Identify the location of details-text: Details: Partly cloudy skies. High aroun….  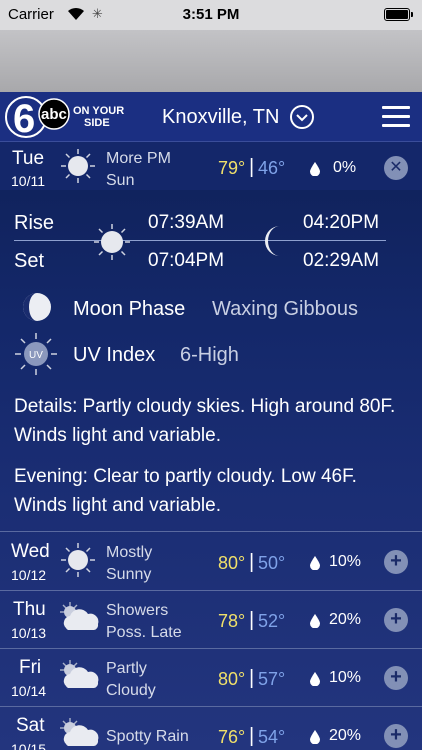
(205, 421).